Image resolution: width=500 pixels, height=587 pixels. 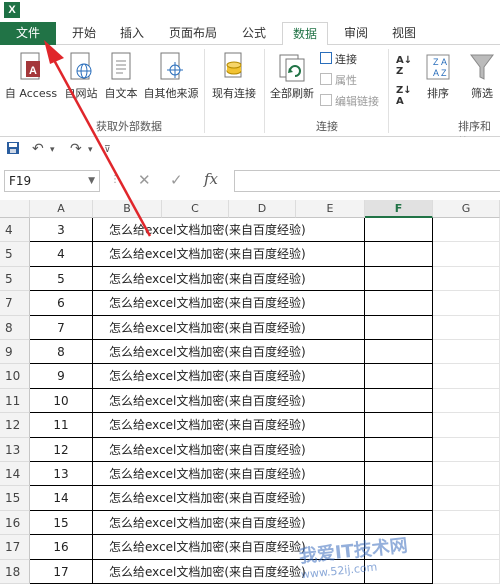 I want to click on cell-a: 6, so click(x=61, y=303).